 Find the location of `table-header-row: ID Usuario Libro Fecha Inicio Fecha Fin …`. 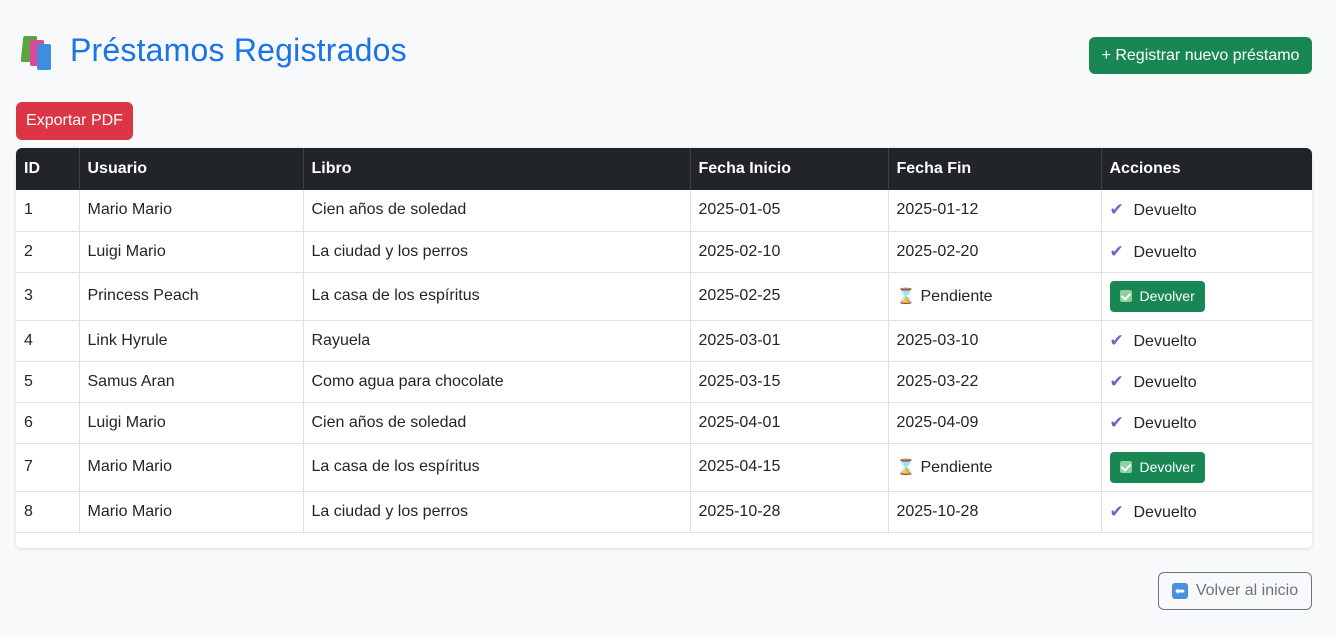

table-header-row: ID Usuario Libro Fecha Inicio Fecha Fin … is located at coordinates (664, 169).